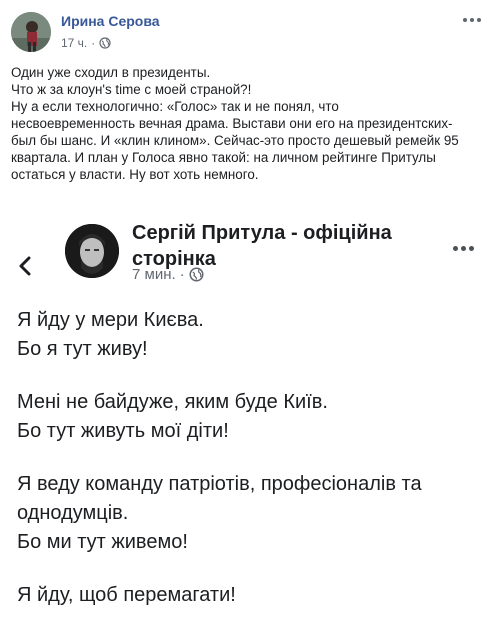  What do you see at coordinates (111, 72) in the screenshot?
I see `post-text-line: Один уже сходил в президенты.` at bounding box center [111, 72].